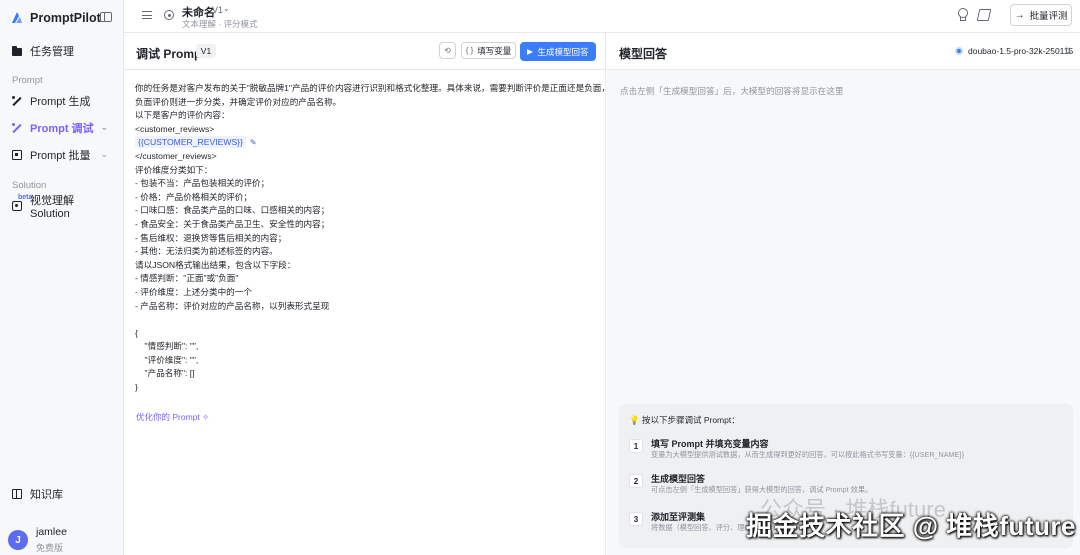  Describe the element at coordinates (169, 15) in the screenshot. I see `document-icon` at that location.